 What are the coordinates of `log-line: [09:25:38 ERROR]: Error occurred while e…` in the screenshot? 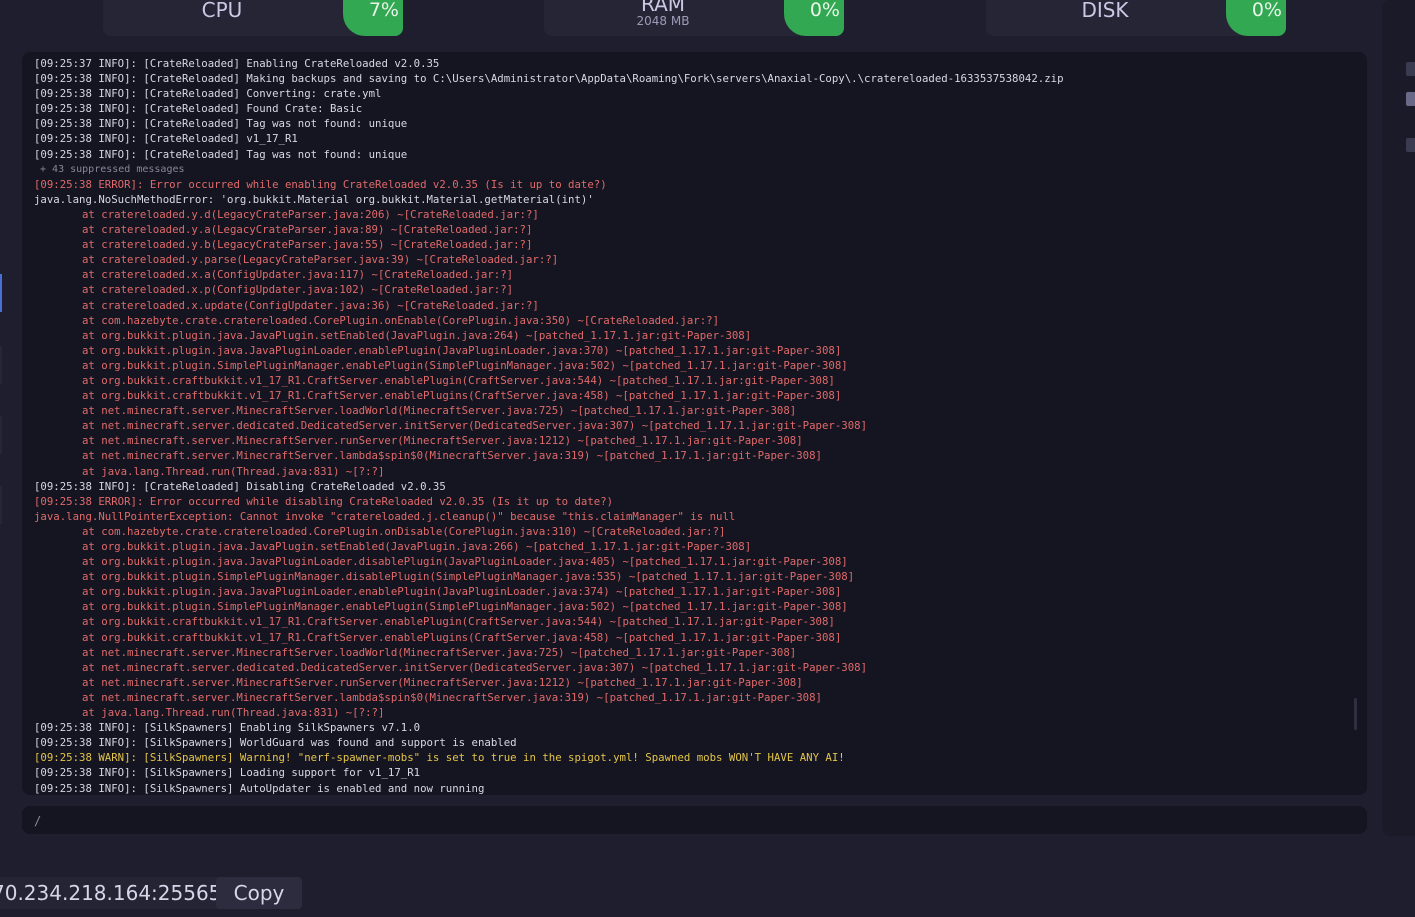 It's located at (320, 184).